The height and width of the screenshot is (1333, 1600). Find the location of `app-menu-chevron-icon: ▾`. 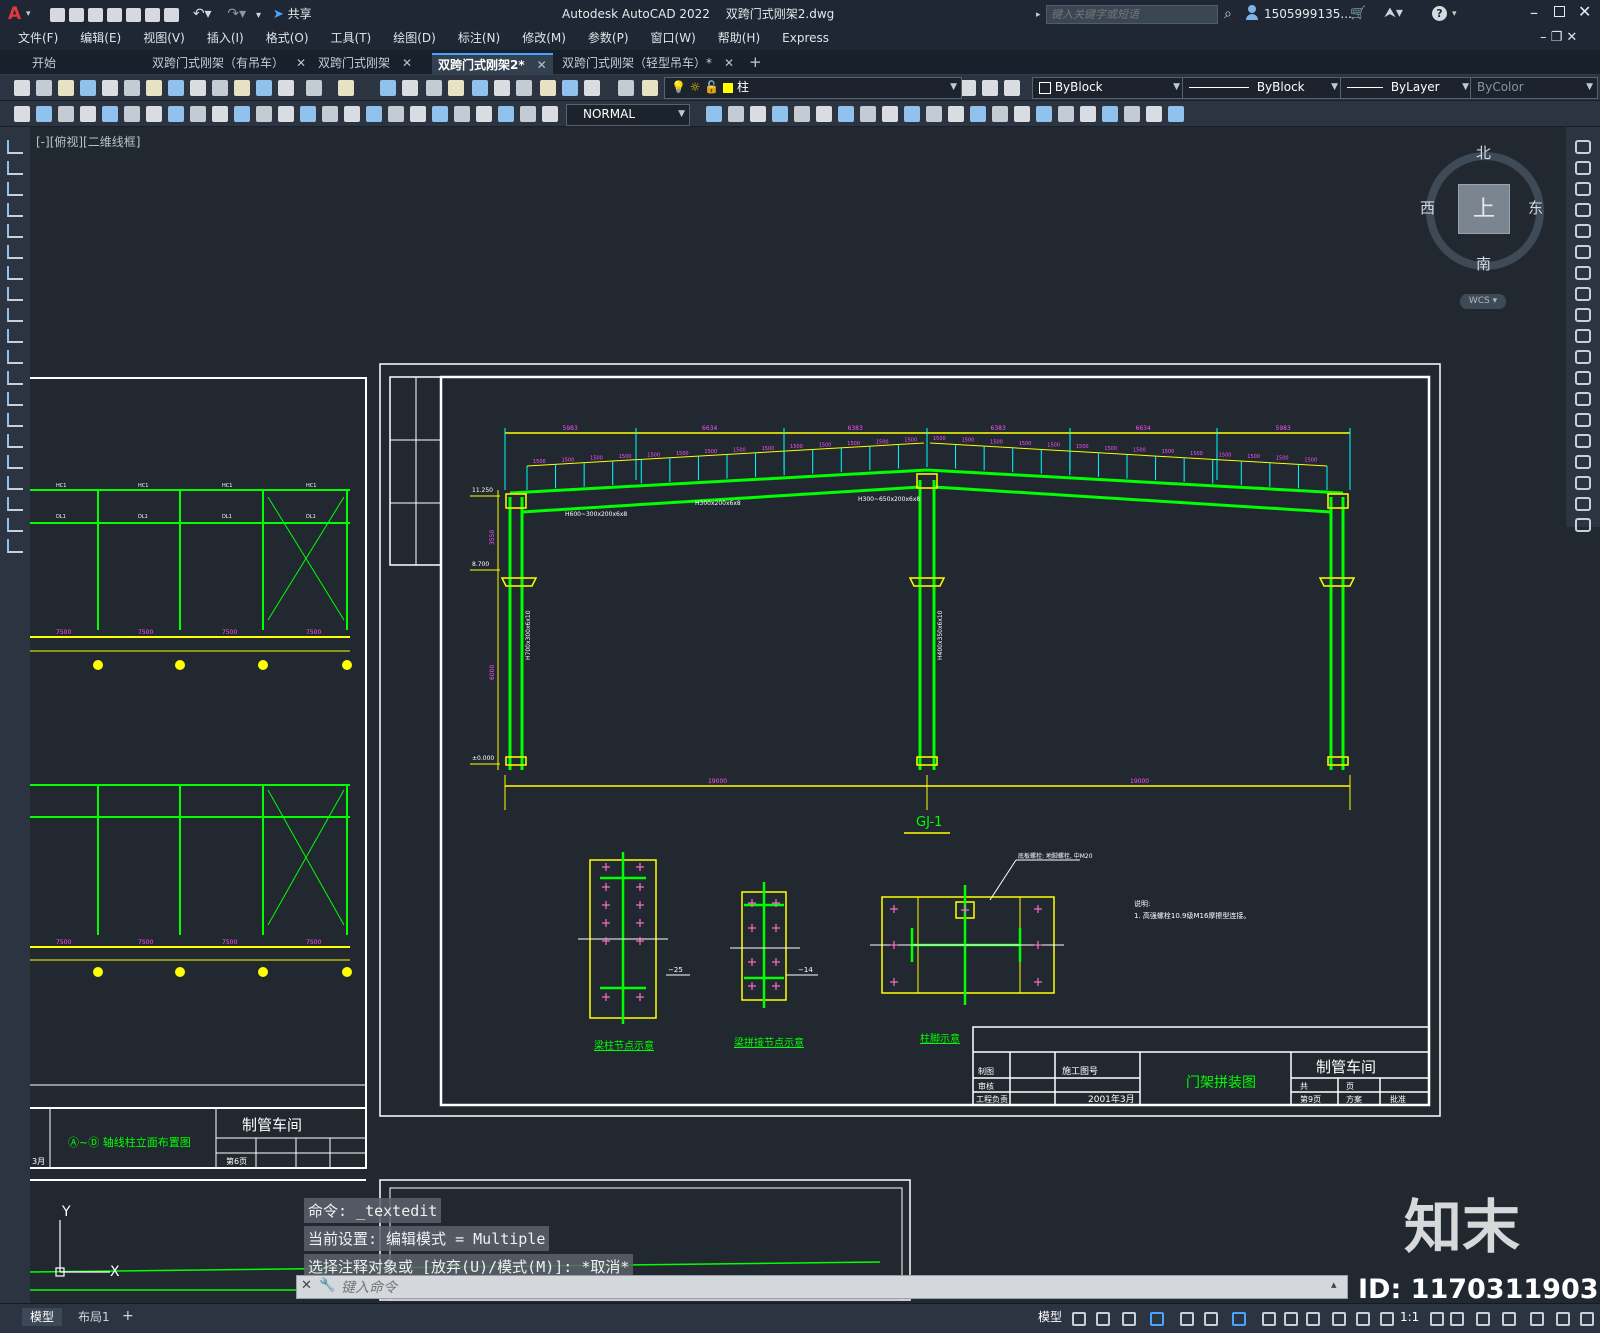

app-menu-chevron-icon: ▾ is located at coordinates (28, 14).